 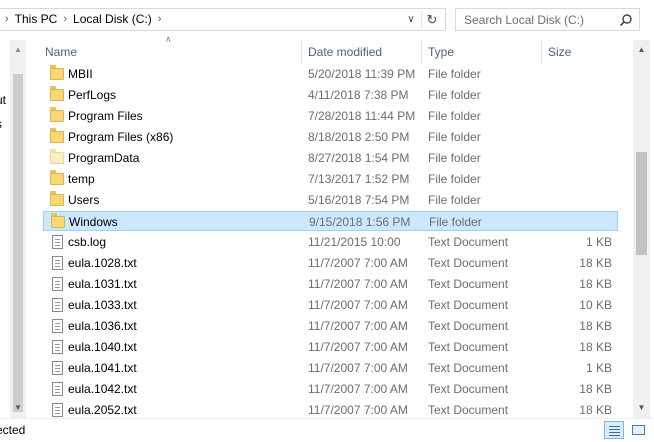 What do you see at coordinates (170, 52) in the screenshot?
I see `column-header-name: Name` at bounding box center [170, 52].